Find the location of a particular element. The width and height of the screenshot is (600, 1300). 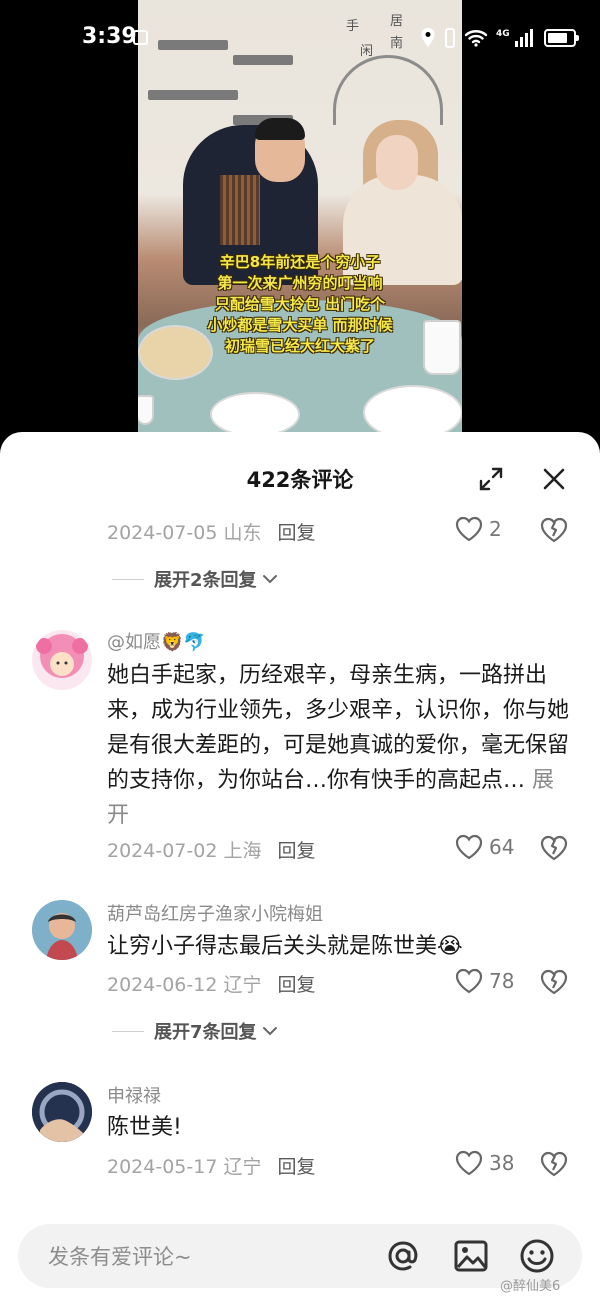

like-button: 78 is located at coordinates (484, 981).